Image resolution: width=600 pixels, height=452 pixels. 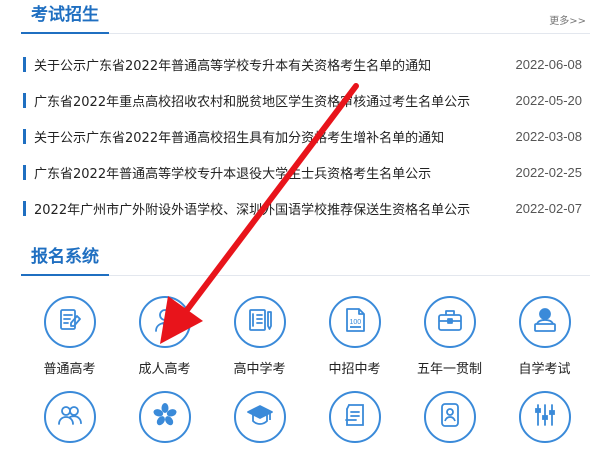 What do you see at coordinates (265, 100) in the screenshot?
I see `news-link: 广东省2022年重点高校招收农村和脱贫地区学生资格审核通过考生名单公示` at bounding box center [265, 100].